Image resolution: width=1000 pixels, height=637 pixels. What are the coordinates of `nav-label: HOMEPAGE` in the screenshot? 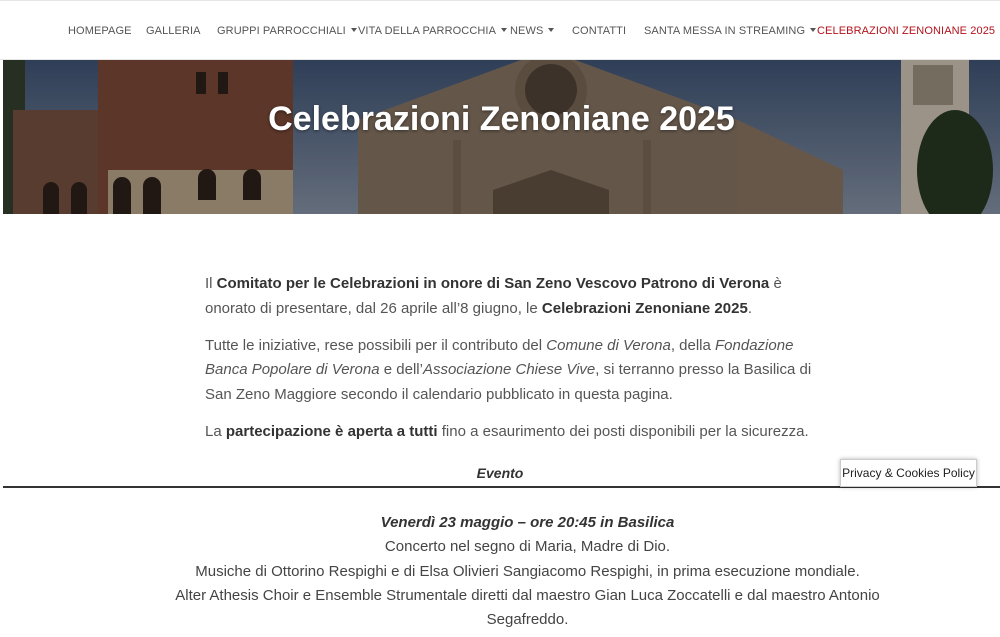 It's located at (100, 31).